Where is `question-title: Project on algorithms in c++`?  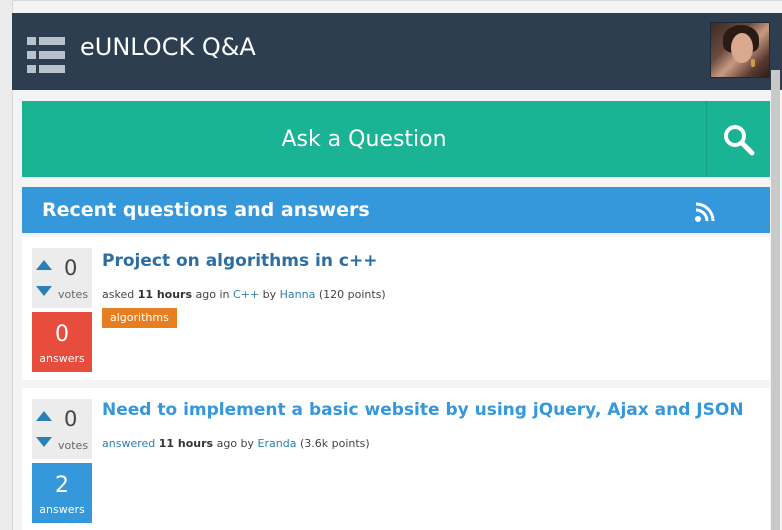
question-title: Project on algorithms in c++ is located at coordinates (239, 261).